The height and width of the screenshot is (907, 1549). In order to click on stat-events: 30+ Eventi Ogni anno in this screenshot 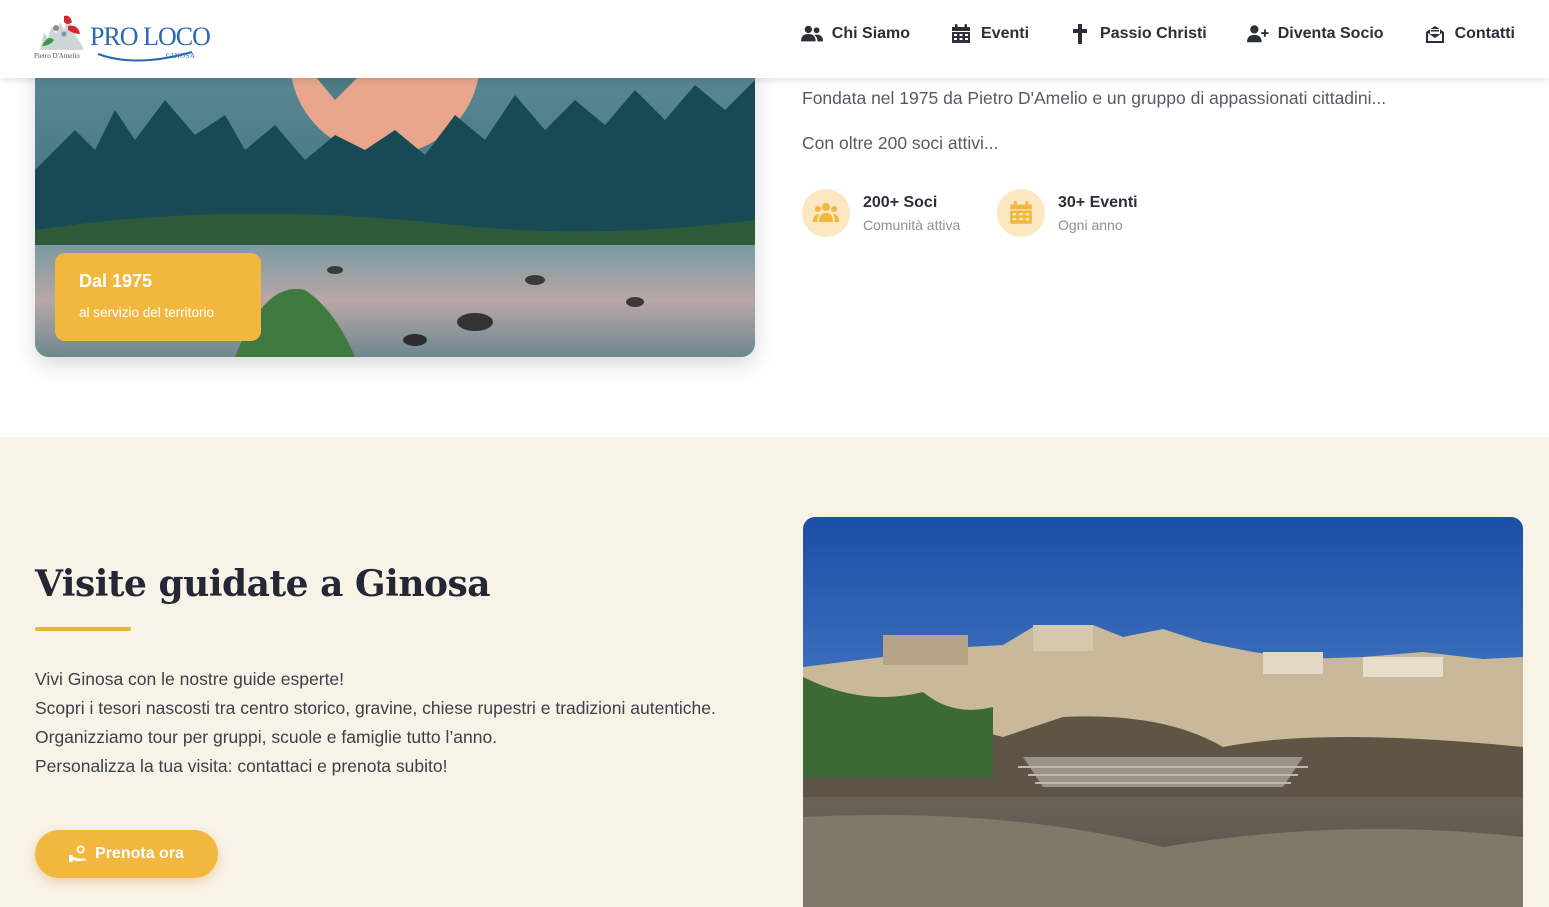, I will do `click(1067, 213)`.